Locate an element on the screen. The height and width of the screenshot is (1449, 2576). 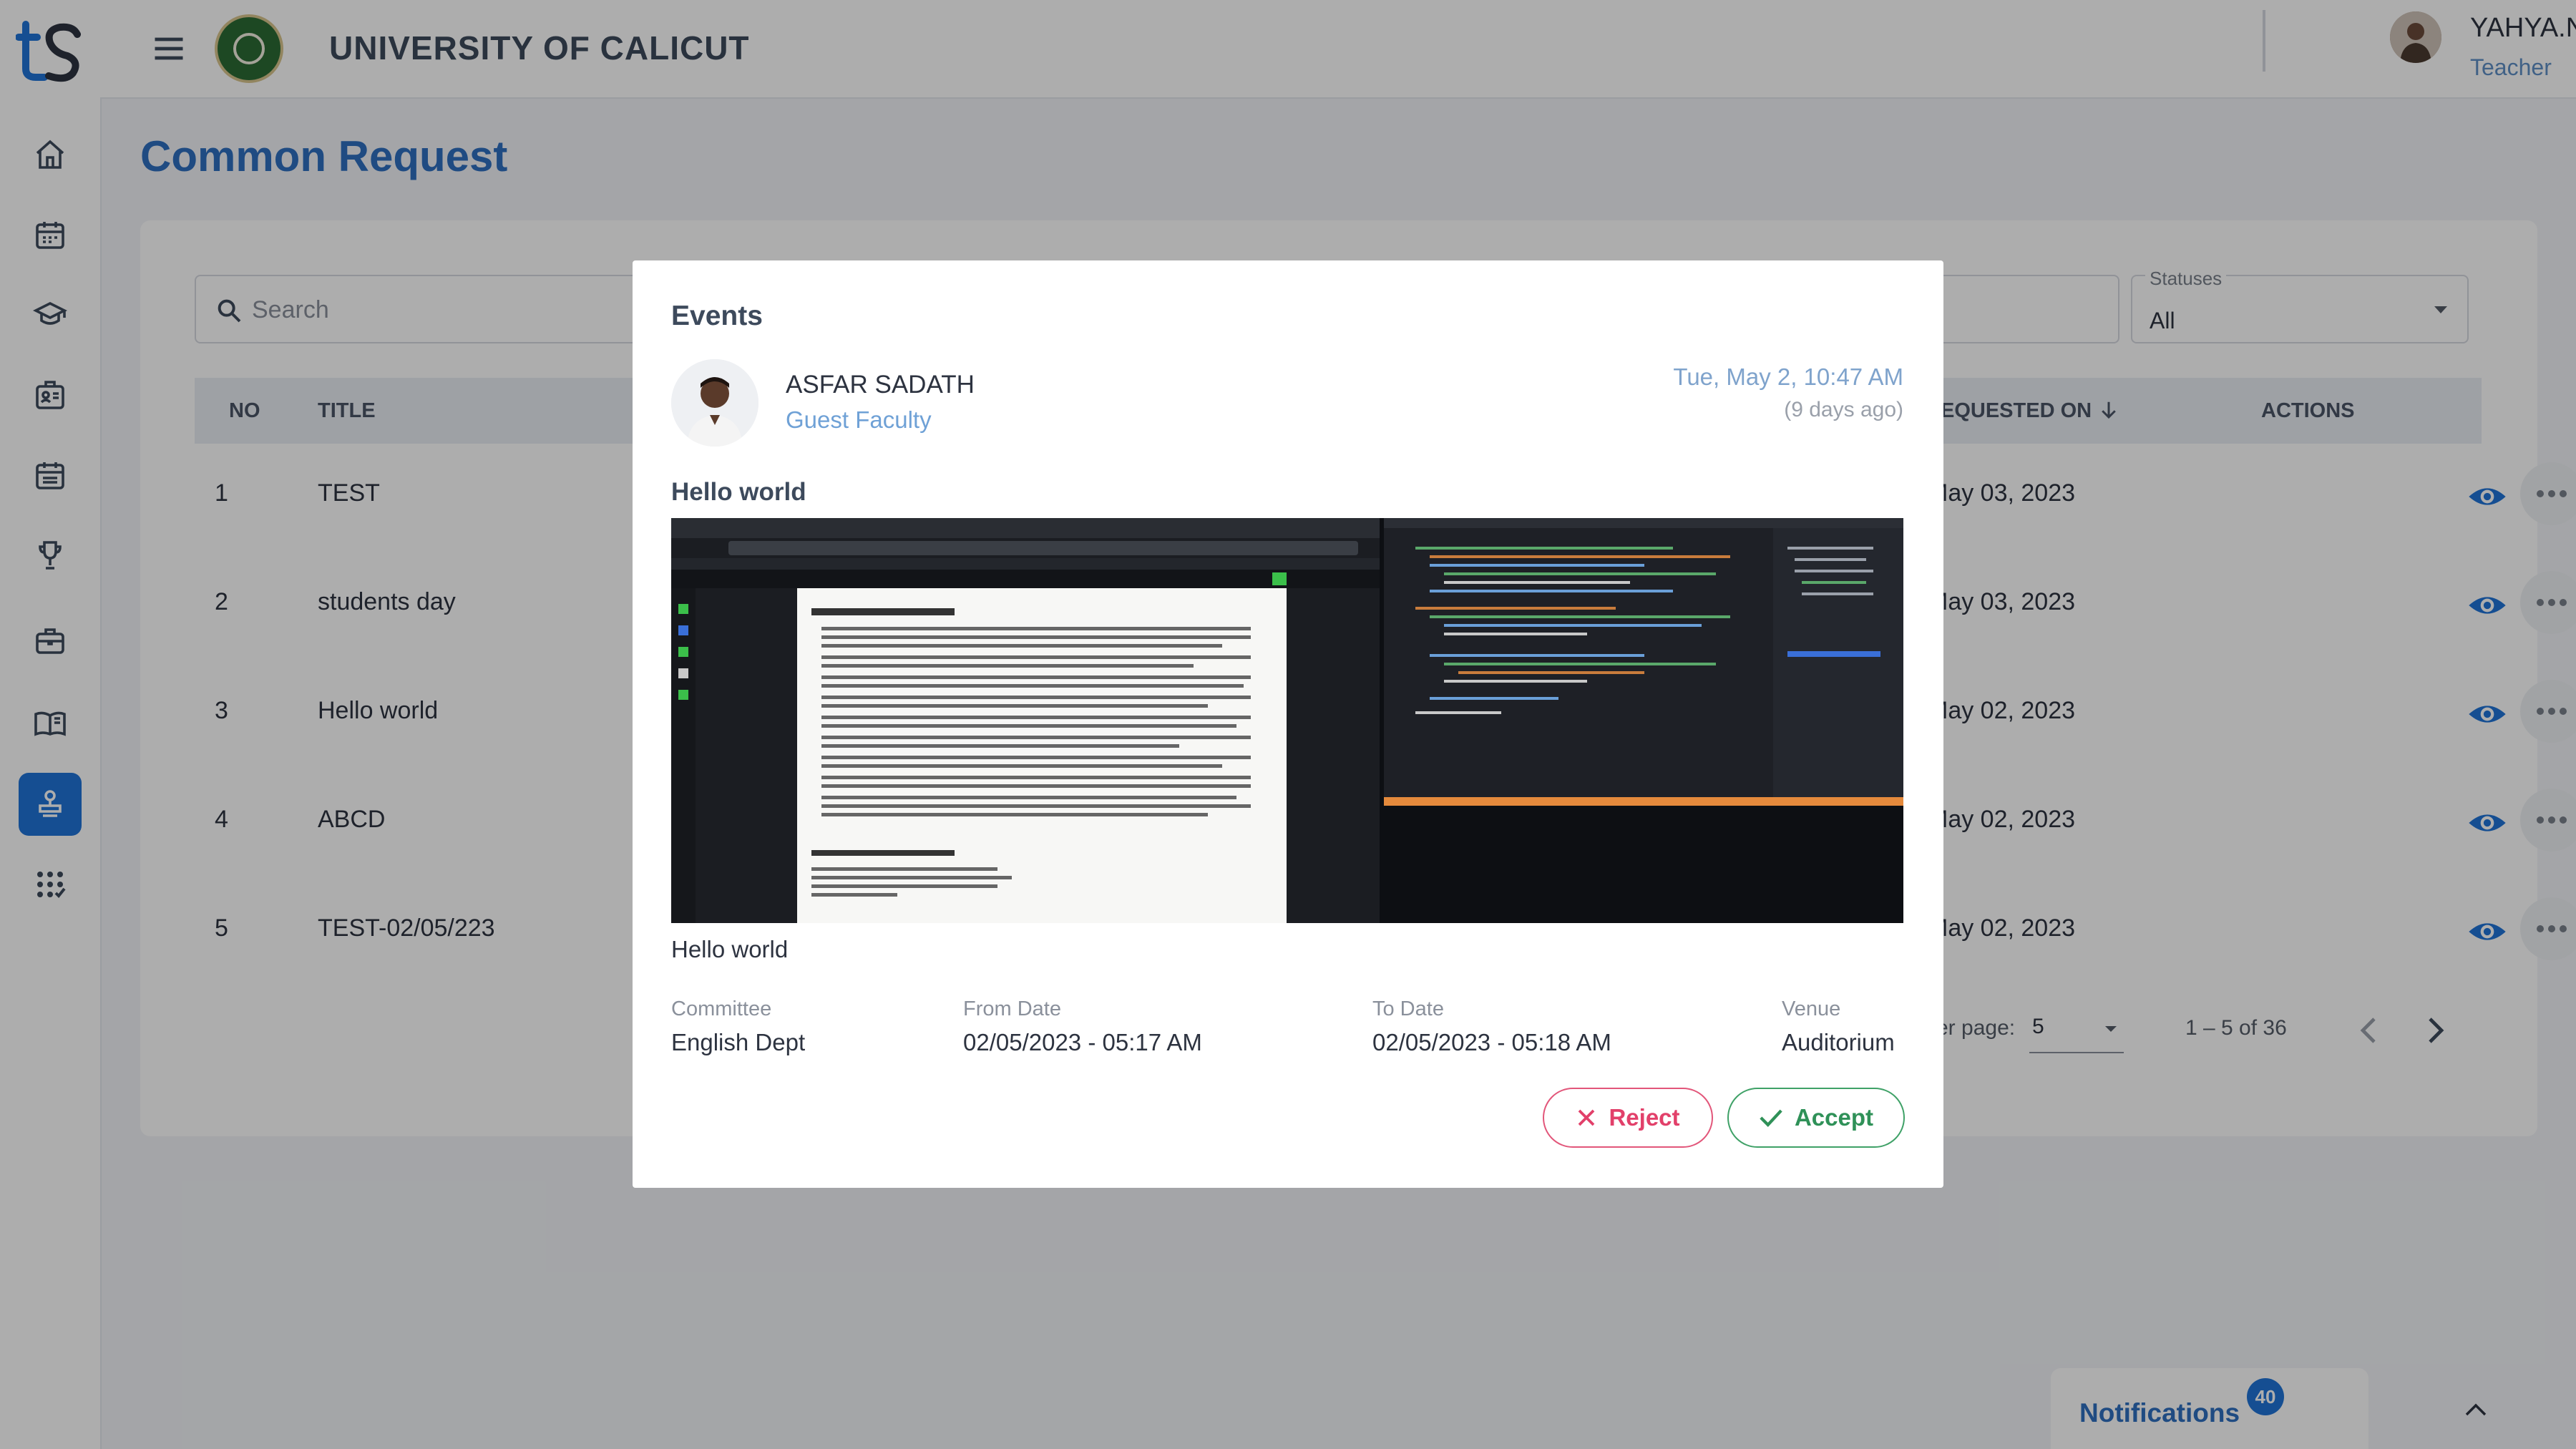
author-role: Guest Faculty is located at coordinates (859, 419).